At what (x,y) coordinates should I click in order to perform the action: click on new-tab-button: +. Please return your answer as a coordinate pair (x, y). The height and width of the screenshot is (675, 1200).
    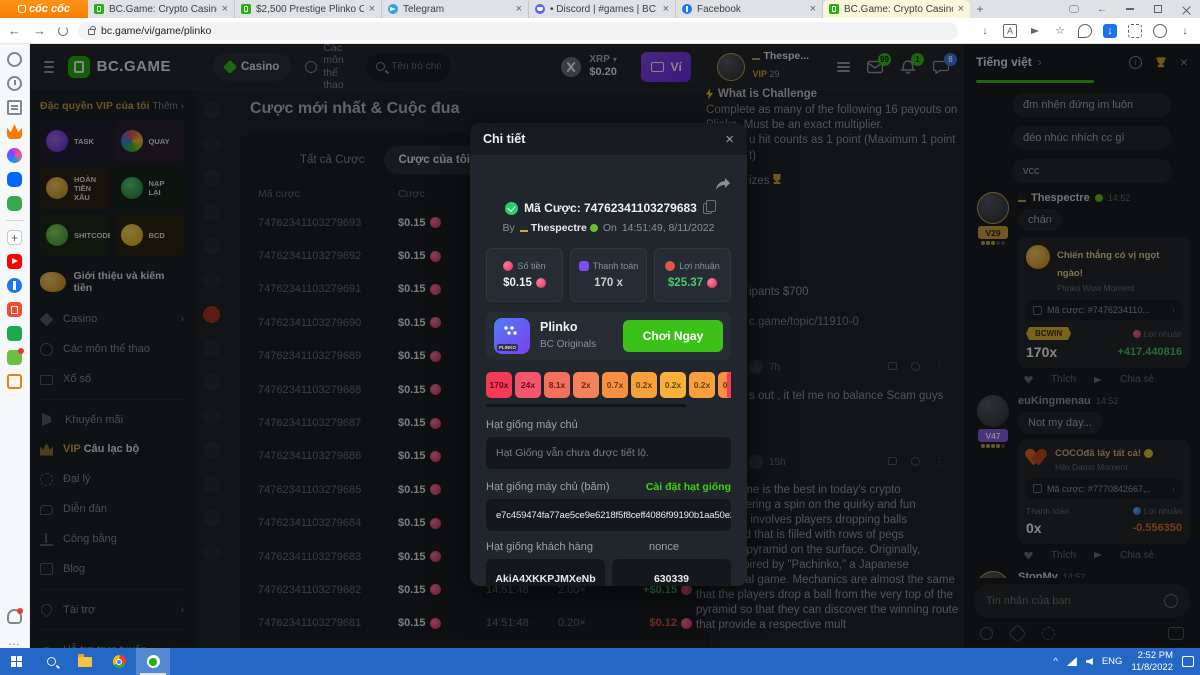
    Looking at the image, I should click on (980, 9).